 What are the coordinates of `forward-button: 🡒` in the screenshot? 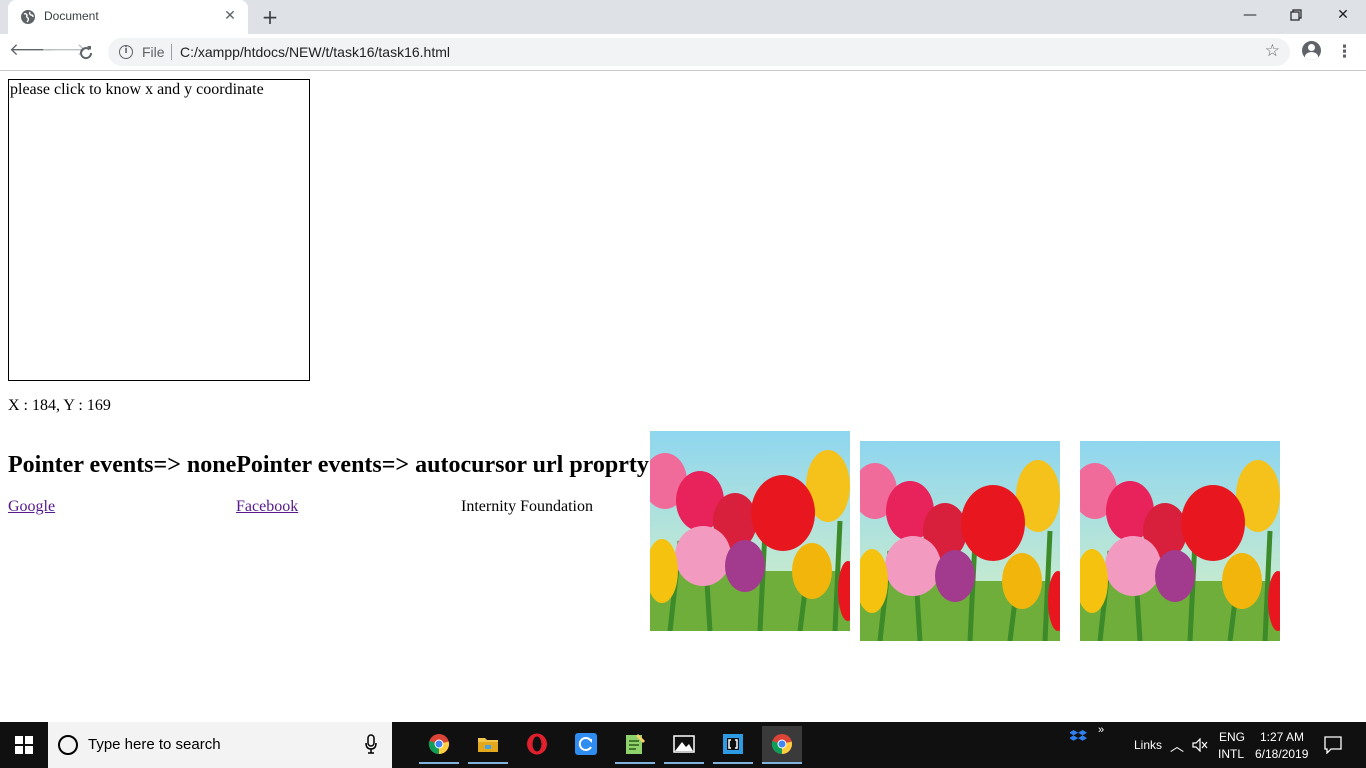 It's located at (64, 53).